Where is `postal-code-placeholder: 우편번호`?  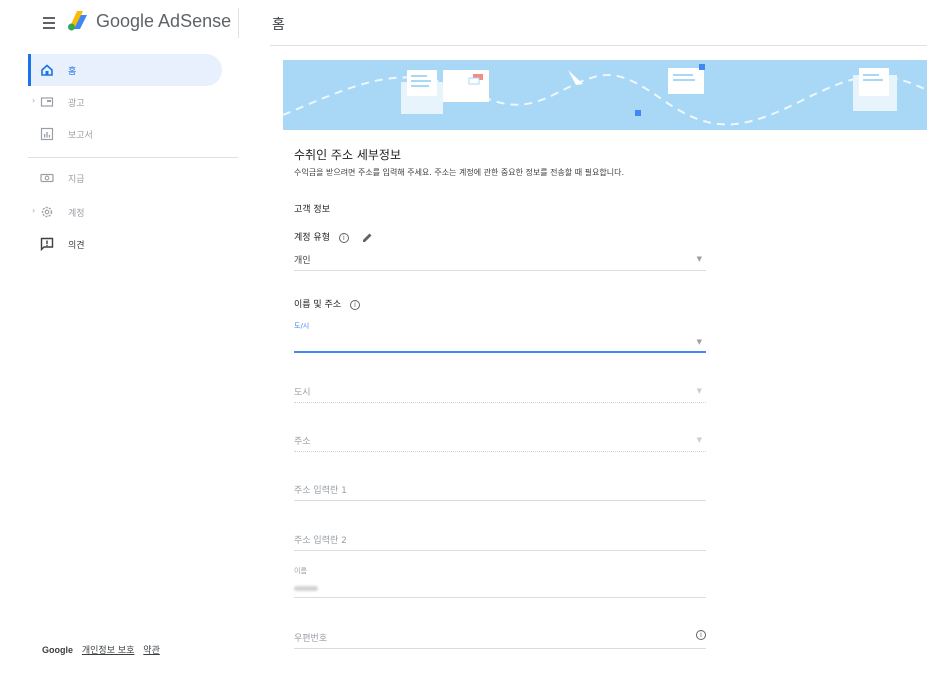
postal-code-placeholder: 우편번호 is located at coordinates (311, 639).